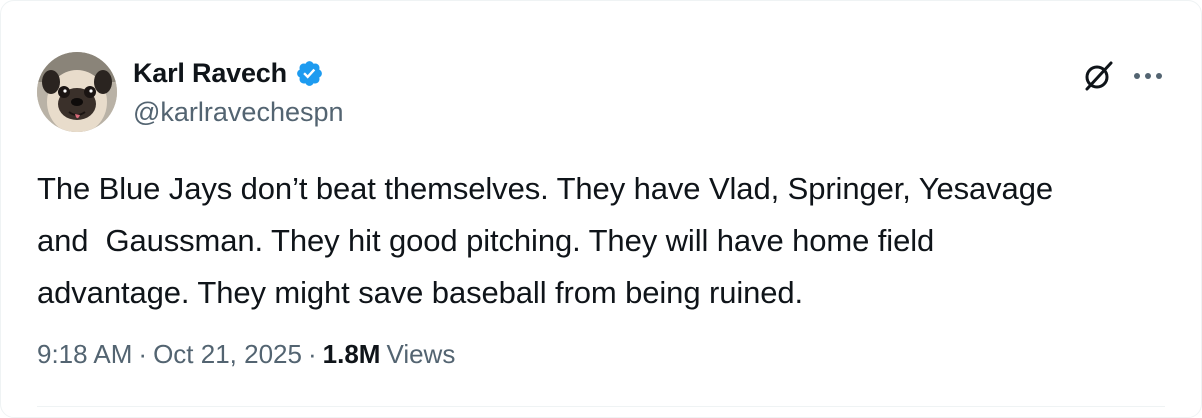 This screenshot has height=418, width=1202. I want to click on tweet-meta: 9:18 AM · Oct 21, 2025 · 1.8M Views, so click(246, 354).